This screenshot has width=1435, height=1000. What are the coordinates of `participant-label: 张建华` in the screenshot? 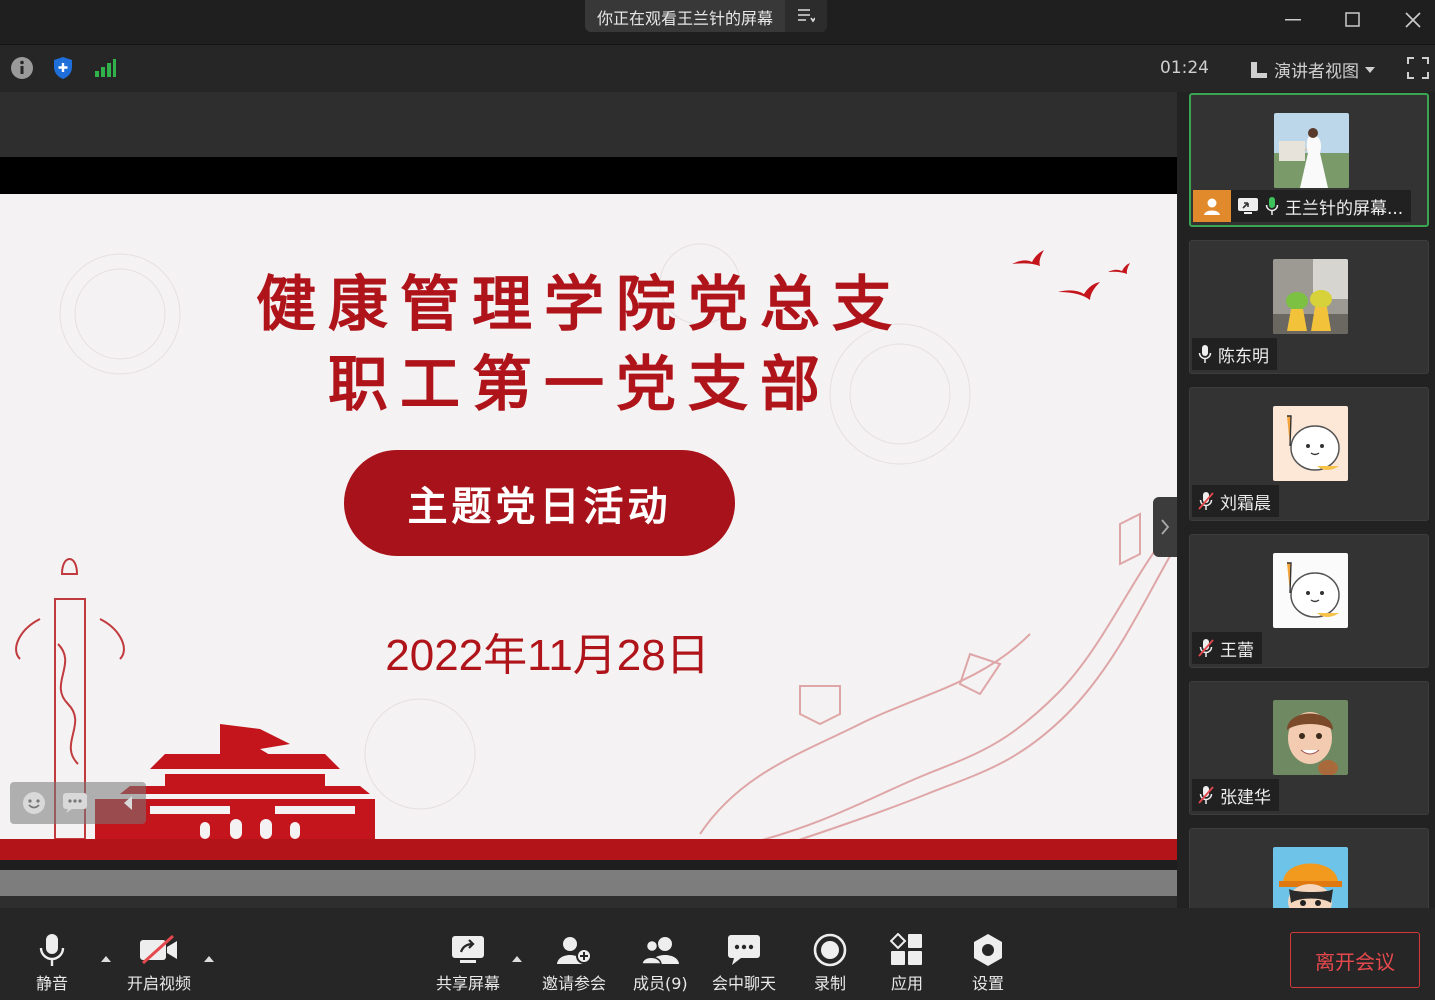 It's located at (1235, 795).